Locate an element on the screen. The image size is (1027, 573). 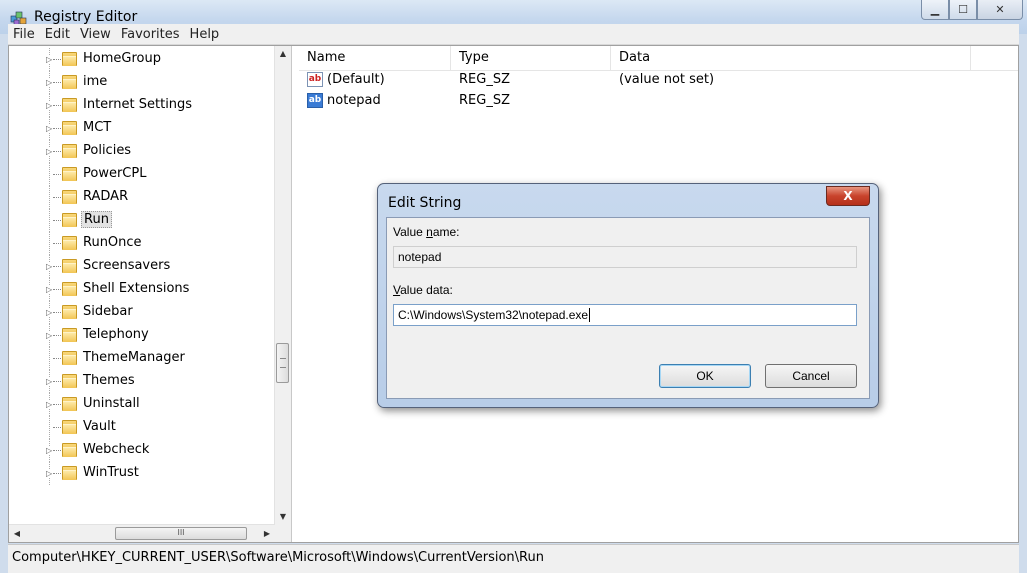
tree-item: ▷ Screensavers is located at coordinates (142, 266).